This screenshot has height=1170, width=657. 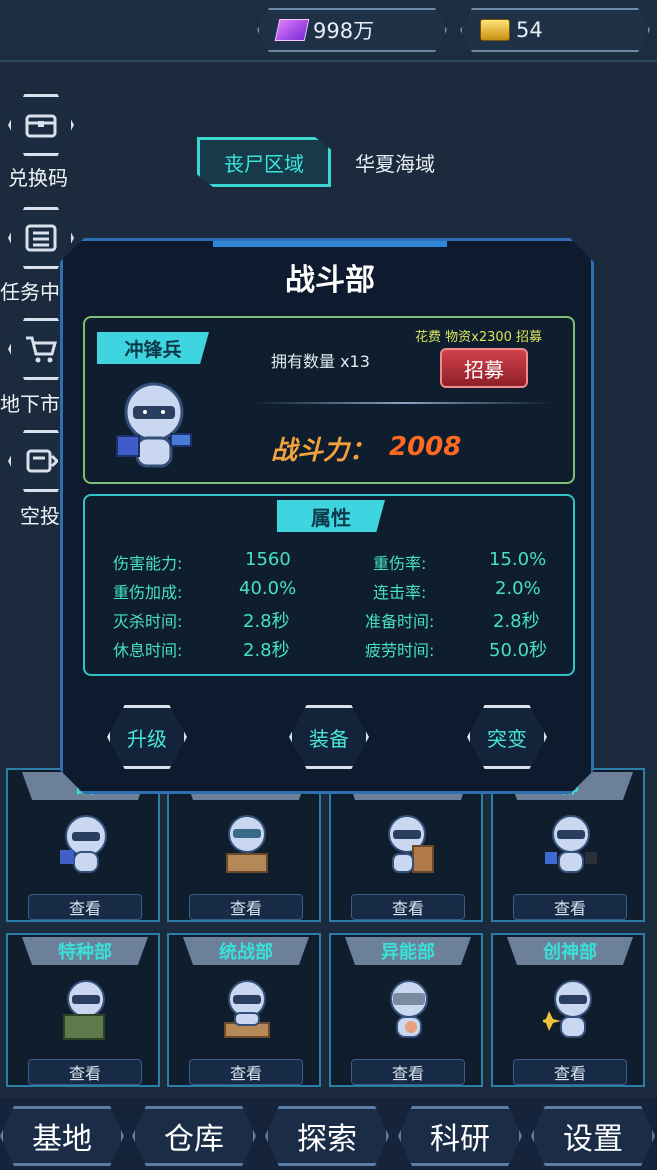 What do you see at coordinates (320, 361) in the screenshot?
I see `owned-count: 拥有数量 x13` at bounding box center [320, 361].